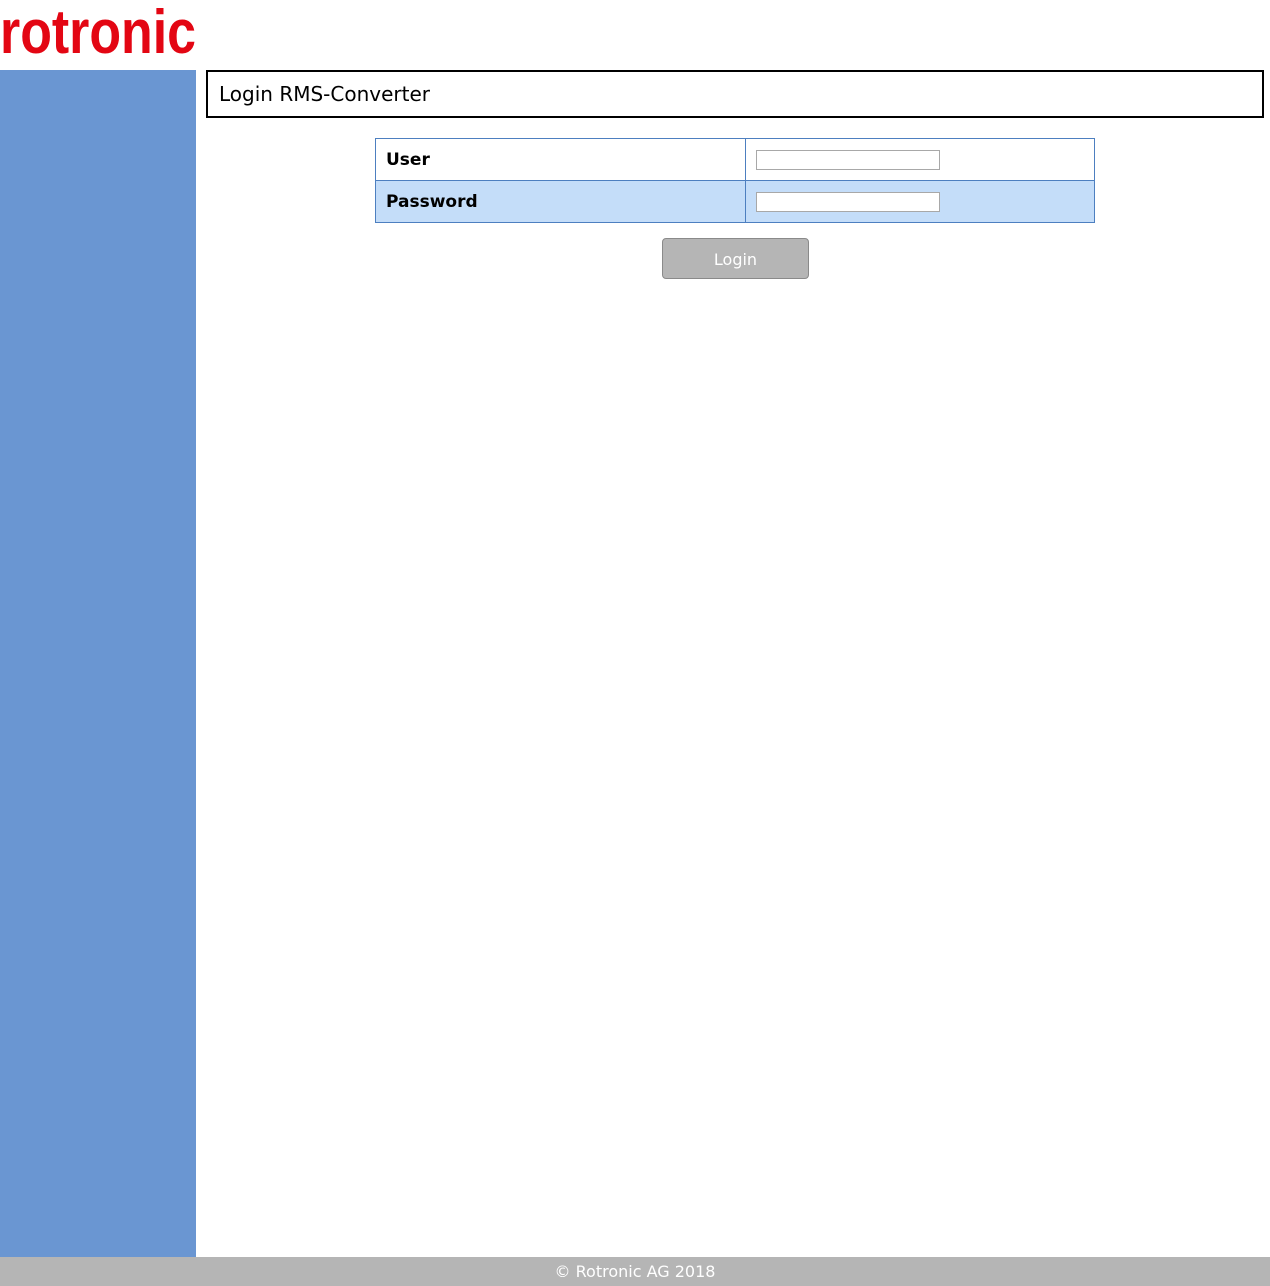  Describe the element at coordinates (848, 159) in the screenshot. I see `user-input` at that location.